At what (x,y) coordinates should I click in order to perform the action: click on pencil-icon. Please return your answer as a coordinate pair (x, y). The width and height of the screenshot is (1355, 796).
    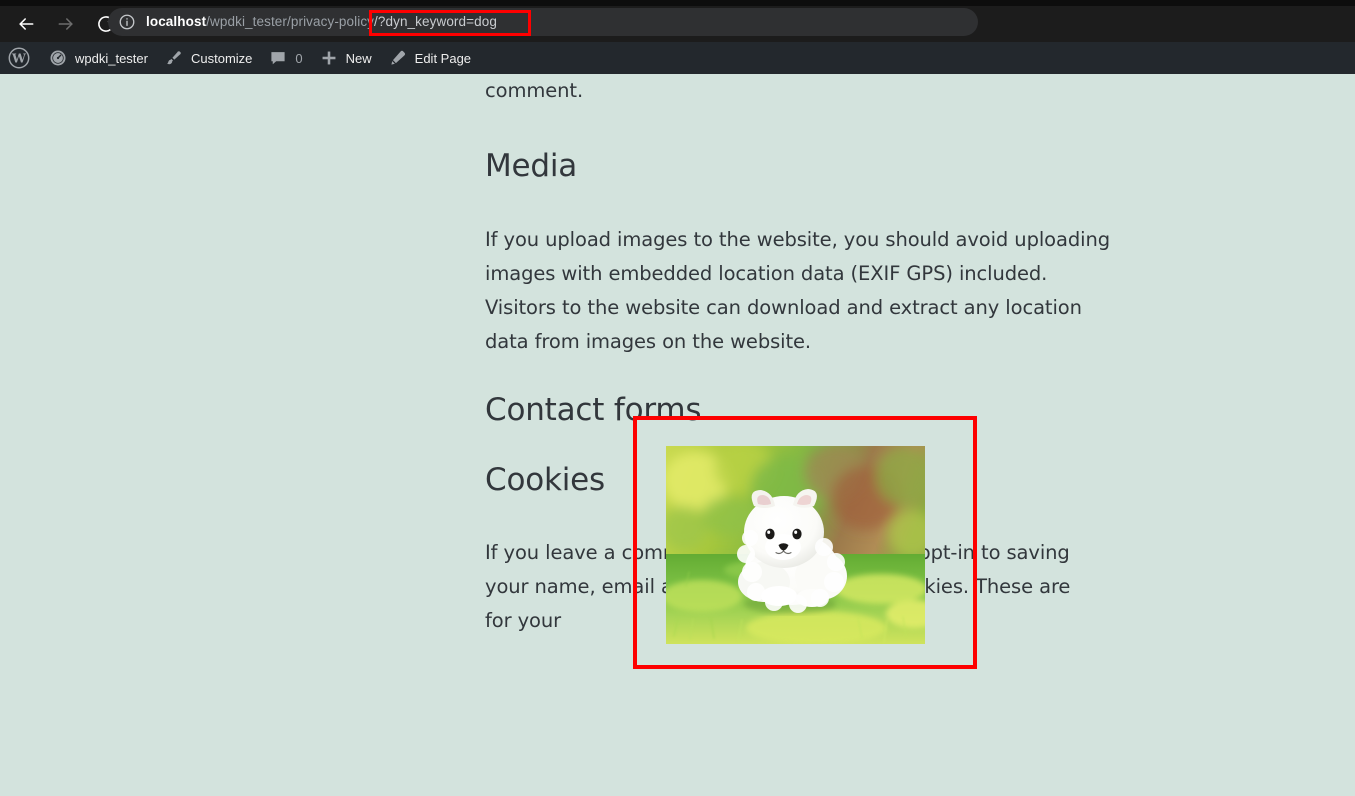
    Looking at the image, I should click on (398, 58).